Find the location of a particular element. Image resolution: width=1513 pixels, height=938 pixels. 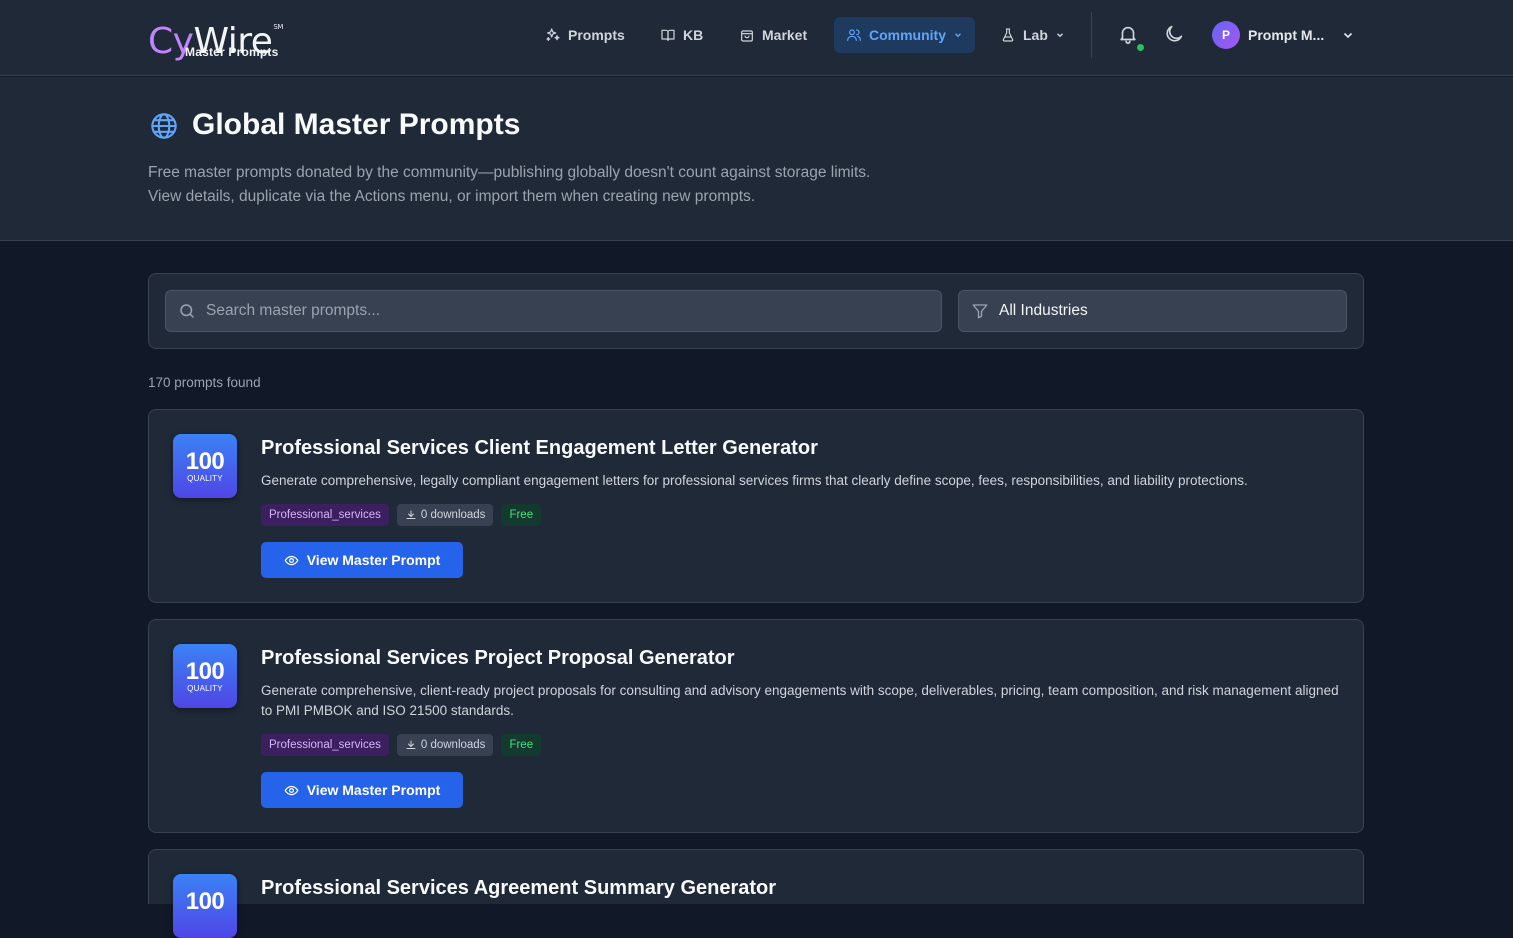

filter-panel: All Industries is located at coordinates (756, 311).